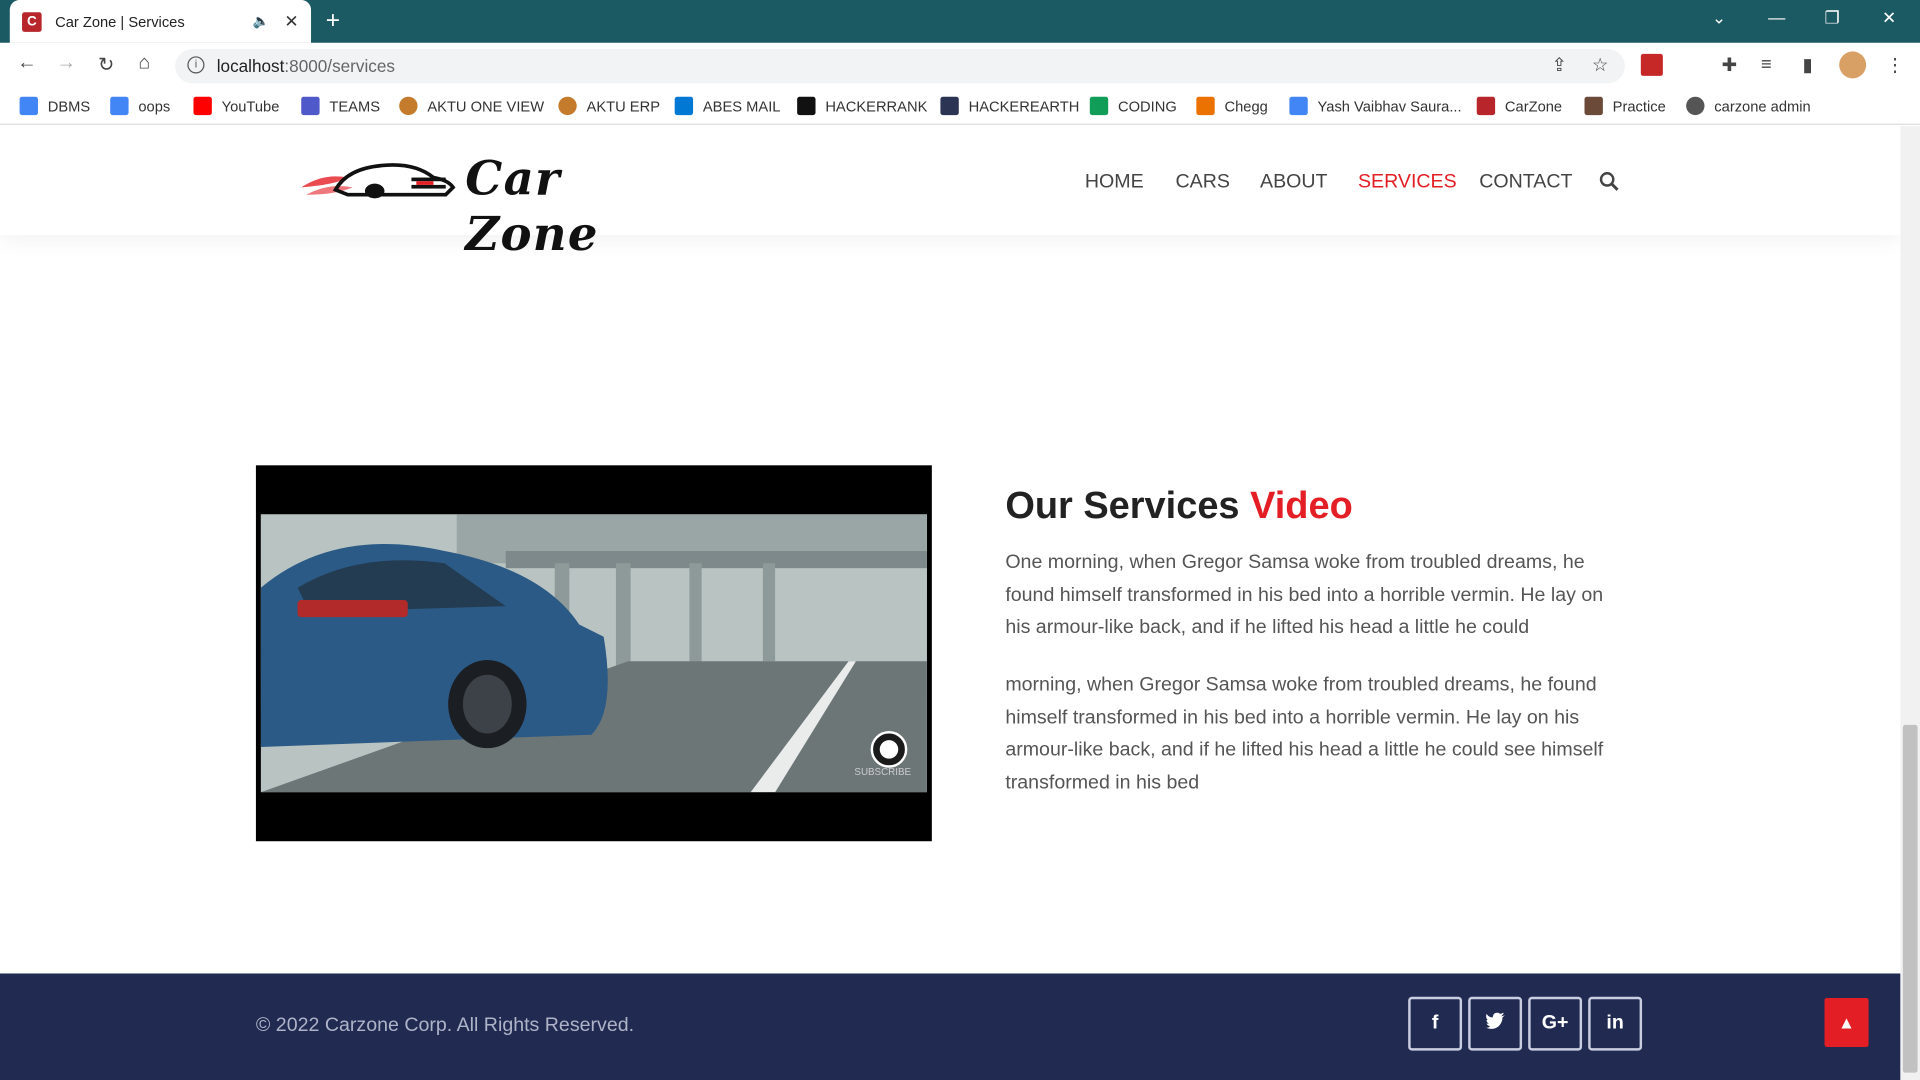 This screenshot has height=1080, width=1920. Describe the element at coordinates (66, 64) in the screenshot. I see `forward-icon: →` at that location.